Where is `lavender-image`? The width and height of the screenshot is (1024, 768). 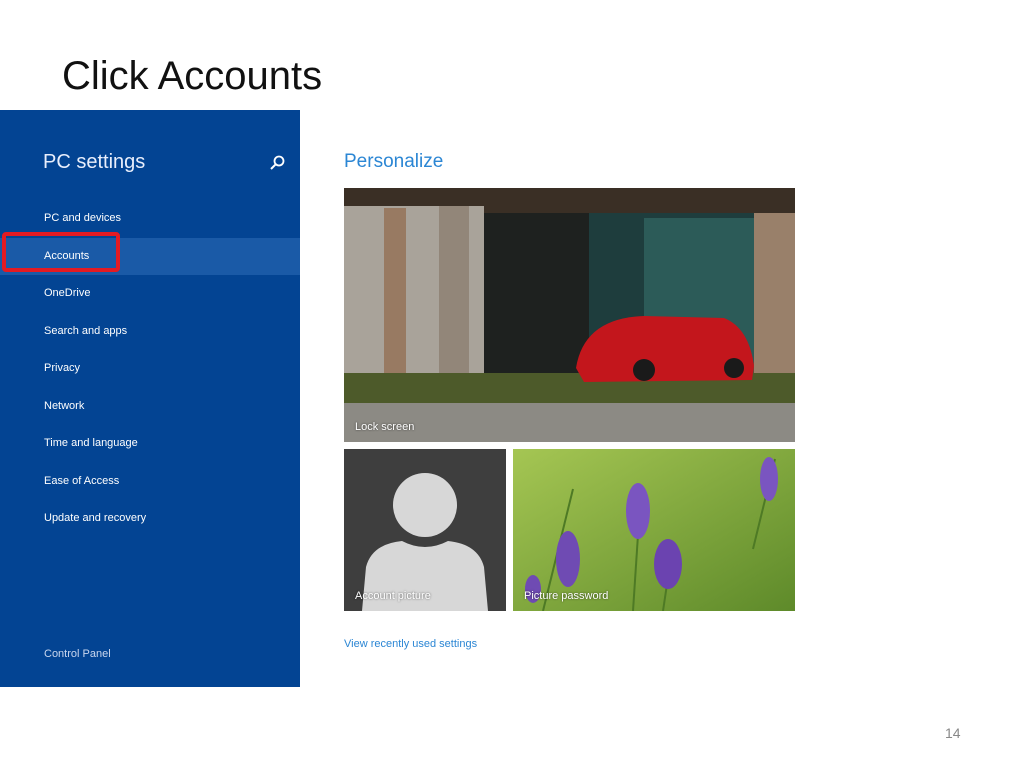
lavender-image is located at coordinates (654, 530).